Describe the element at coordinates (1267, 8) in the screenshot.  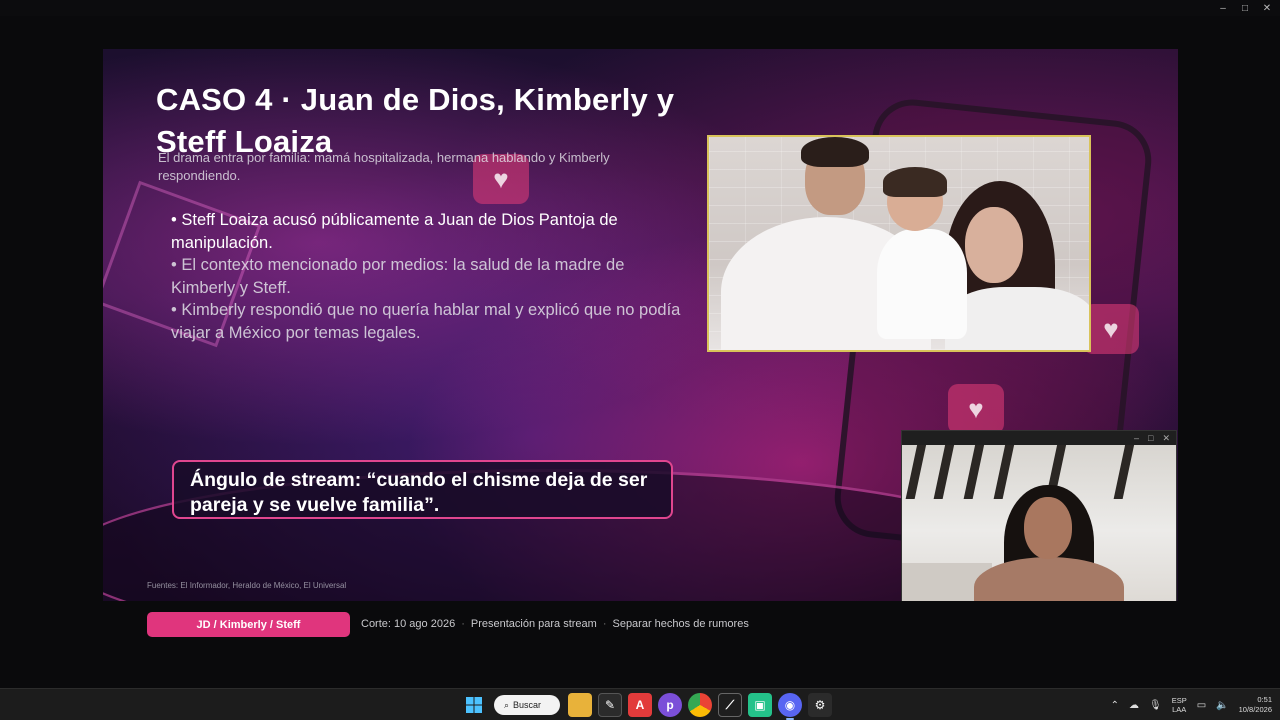
I see `close-button: ✕` at that location.